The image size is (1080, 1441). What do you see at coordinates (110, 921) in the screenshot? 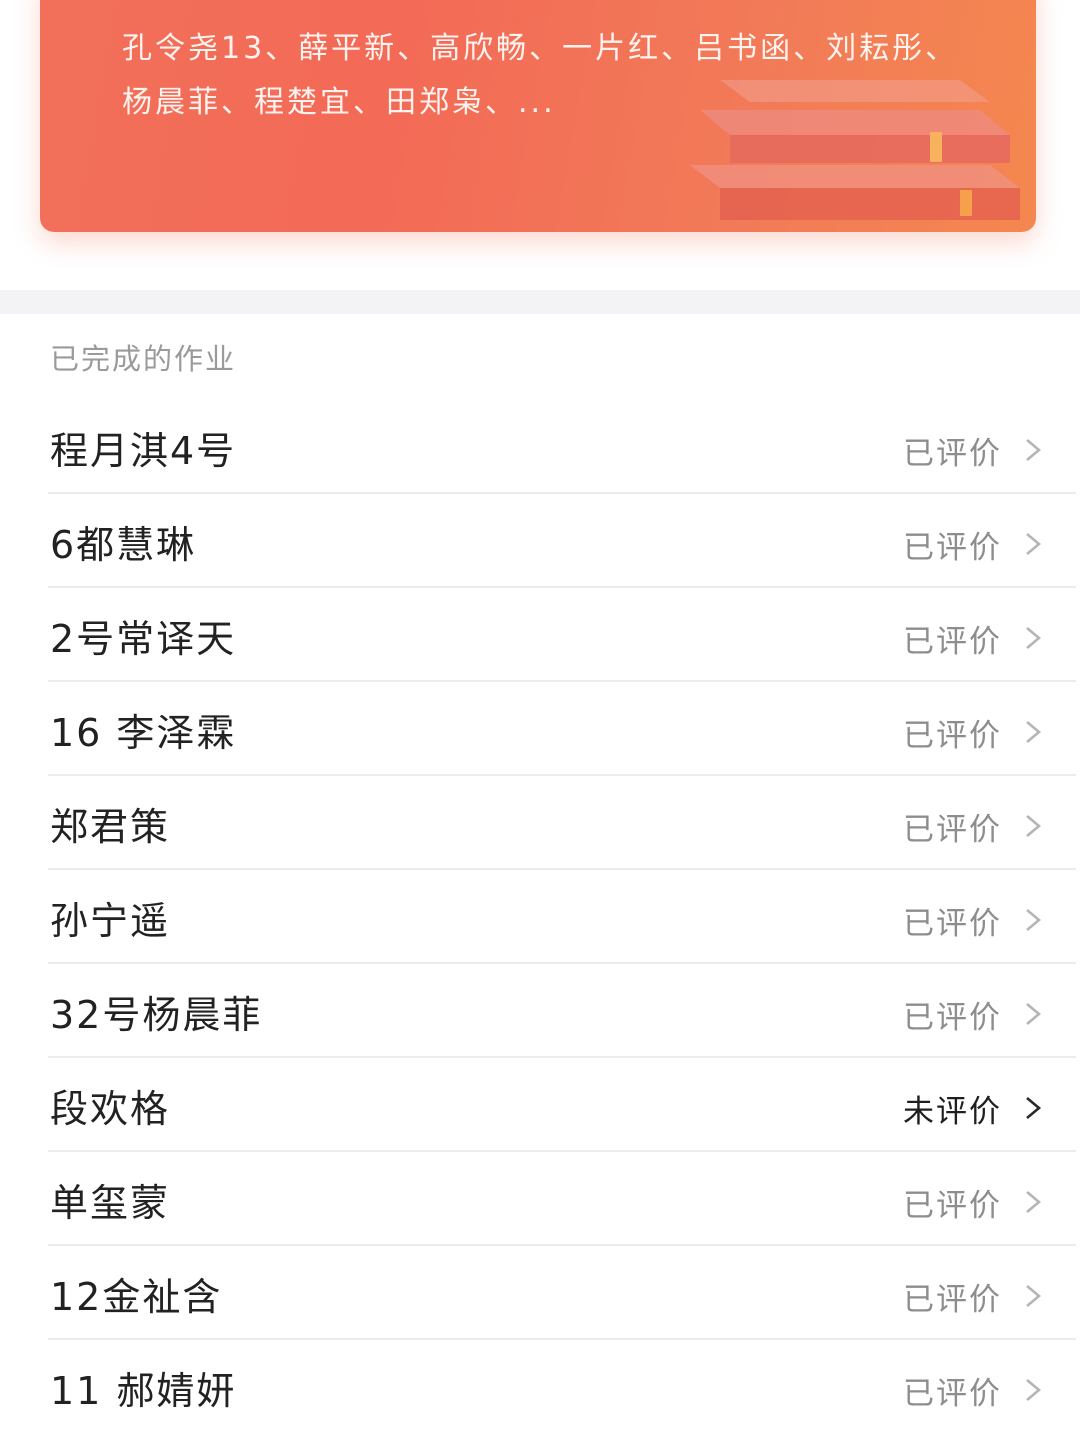
I see `student-name: 孙宁遥` at bounding box center [110, 921].